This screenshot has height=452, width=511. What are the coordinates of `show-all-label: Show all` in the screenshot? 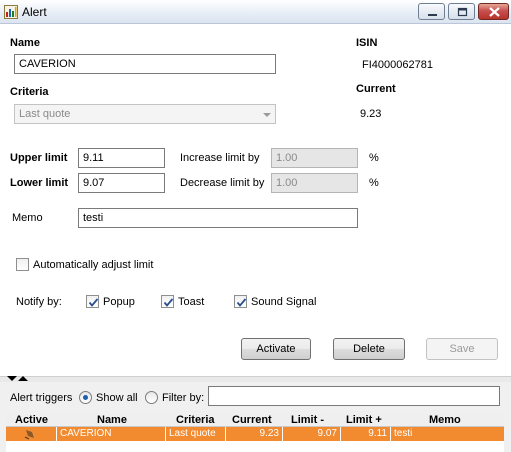 It's located at (117, 398).